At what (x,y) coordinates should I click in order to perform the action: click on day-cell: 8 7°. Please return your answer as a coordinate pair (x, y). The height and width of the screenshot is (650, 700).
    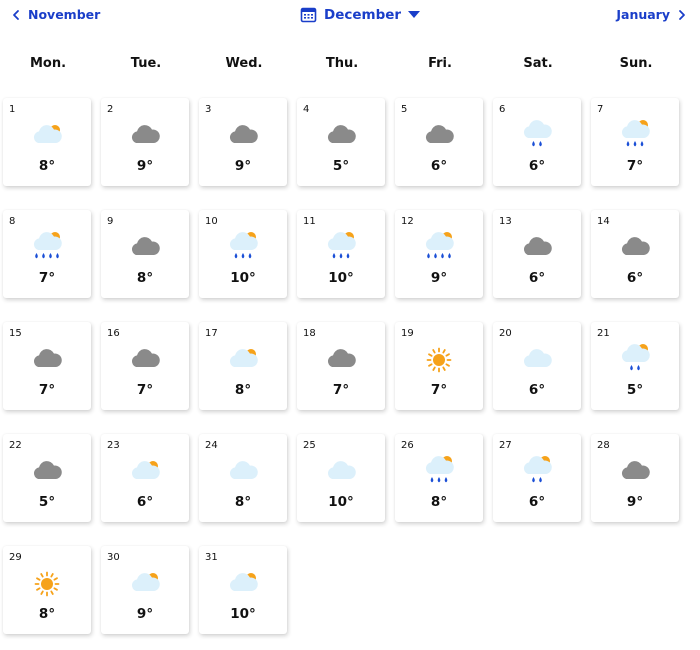
    Looking at the image, I should click on (47, 254).